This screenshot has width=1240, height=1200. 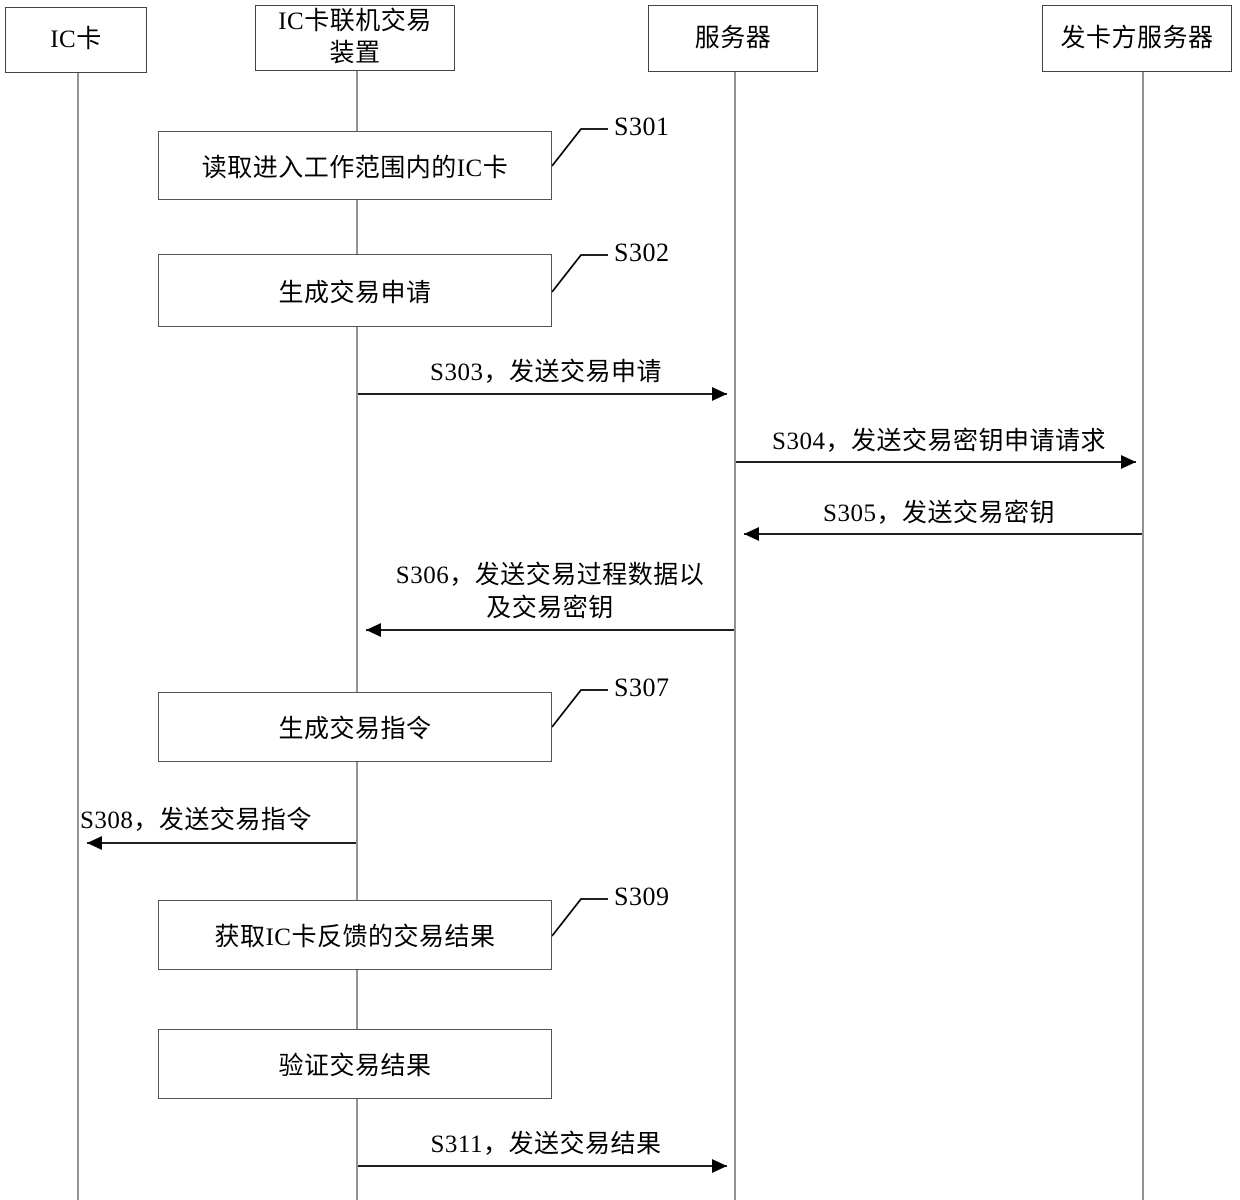 I want to click on actor-label-server: 服务器, so click(x=733, y=38).